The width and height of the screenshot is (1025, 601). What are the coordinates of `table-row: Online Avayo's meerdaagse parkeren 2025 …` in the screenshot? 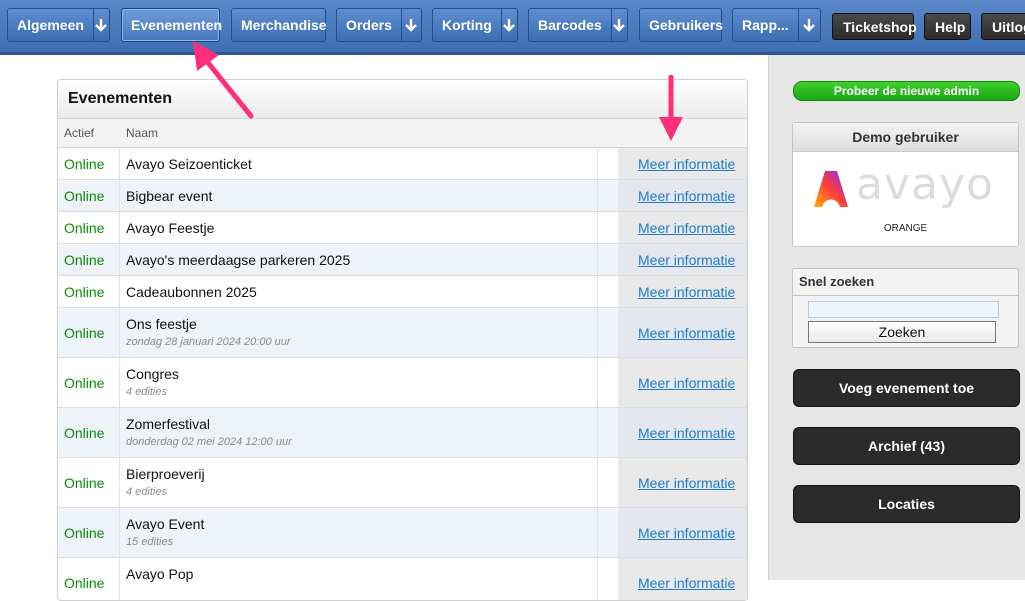 It's located at (402, 260).